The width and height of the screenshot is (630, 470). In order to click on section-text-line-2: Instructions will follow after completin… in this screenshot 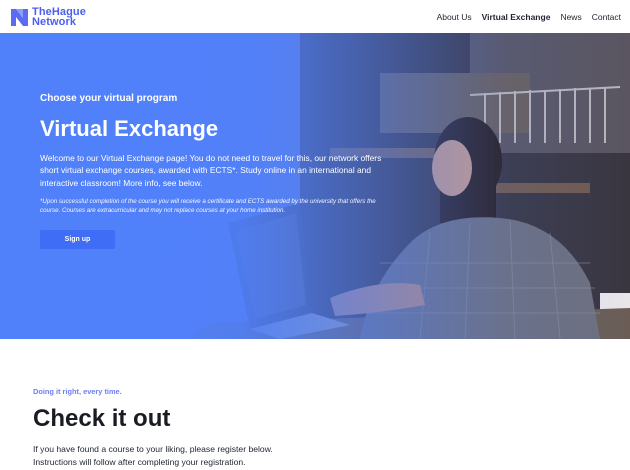, I will do `click(139, 461)`.